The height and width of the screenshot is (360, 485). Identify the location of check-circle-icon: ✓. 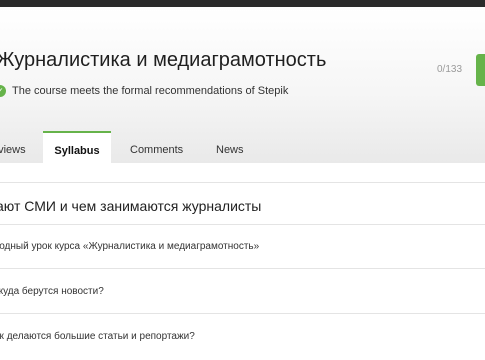
(3, 91).